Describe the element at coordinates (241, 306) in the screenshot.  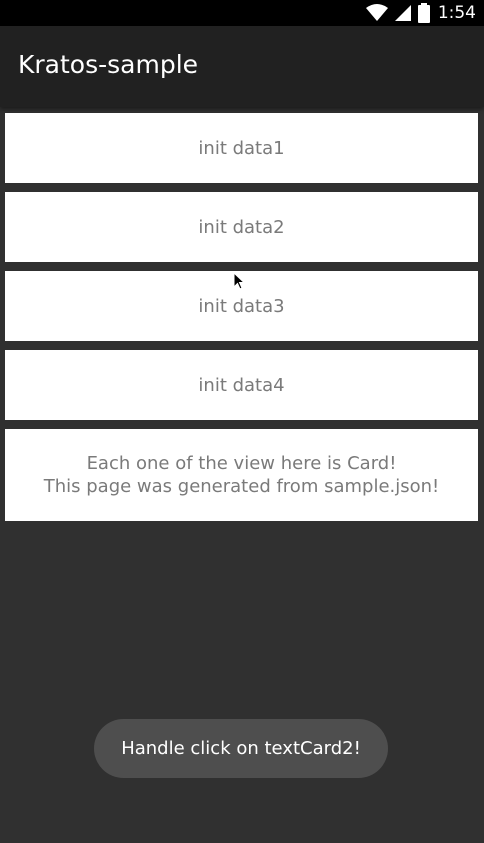
I see `card-label: init data3` at that location.